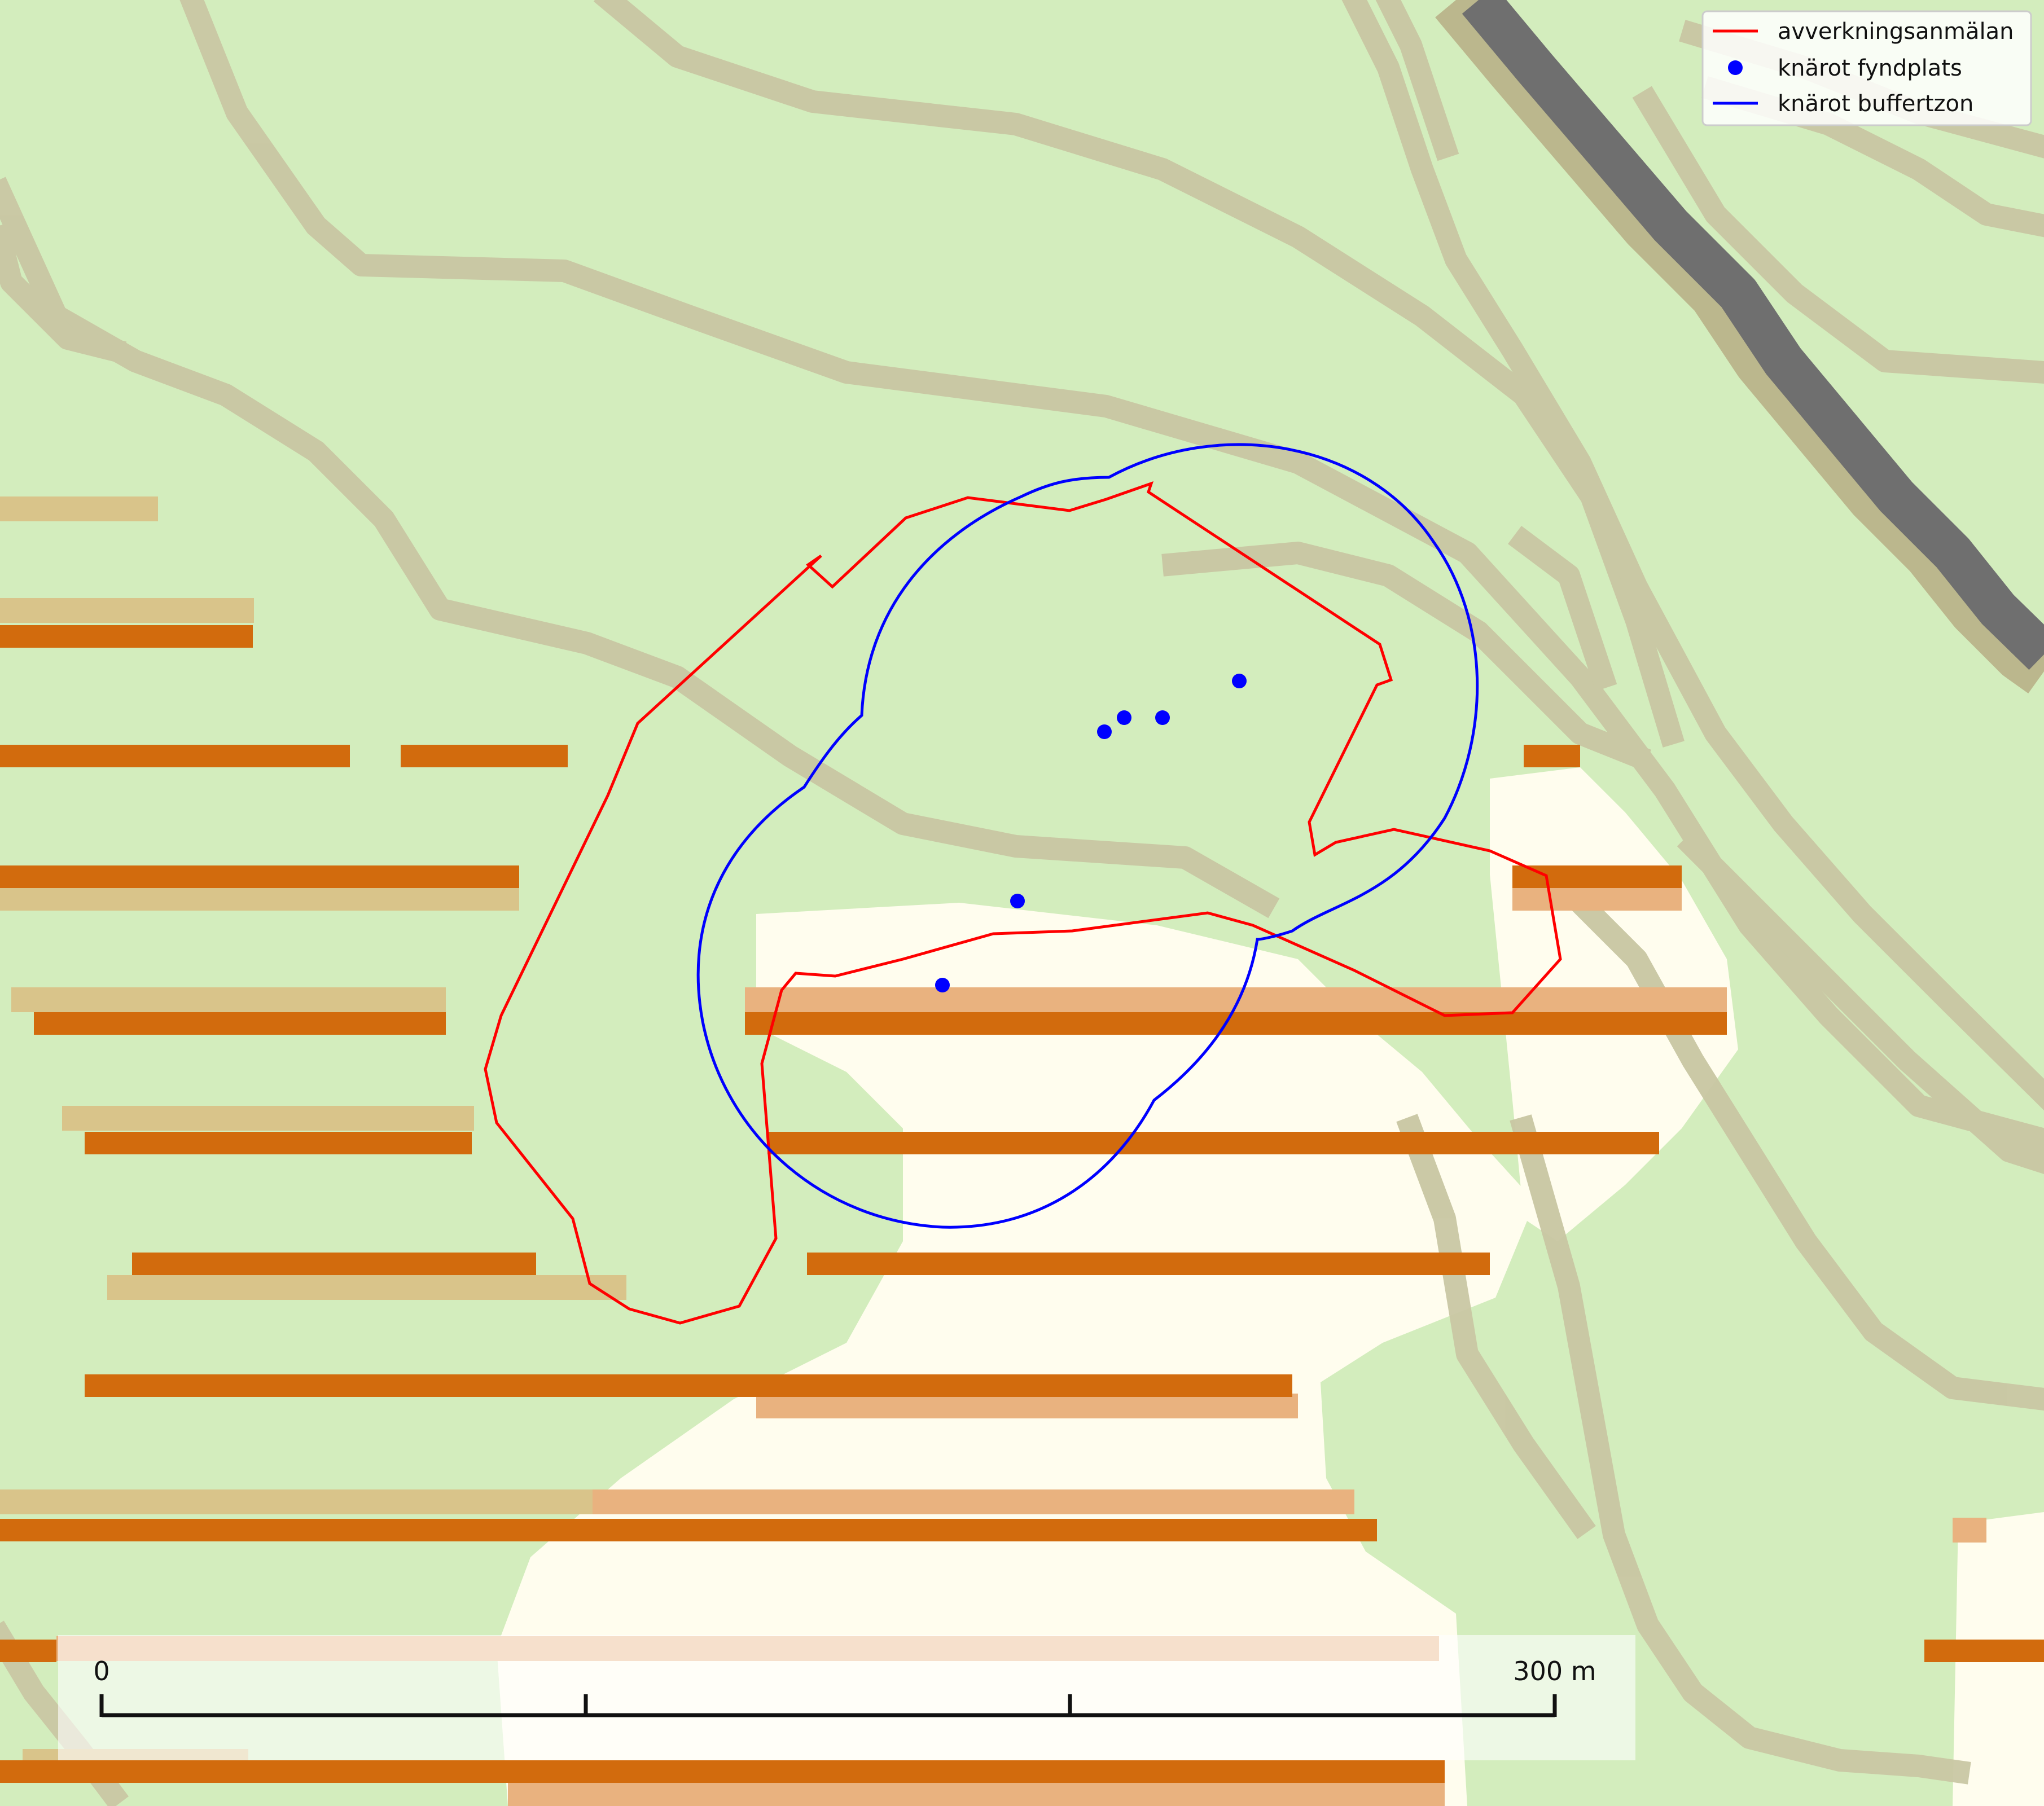  I want to click on legend-swatch-find-site, so click(1735, 67).